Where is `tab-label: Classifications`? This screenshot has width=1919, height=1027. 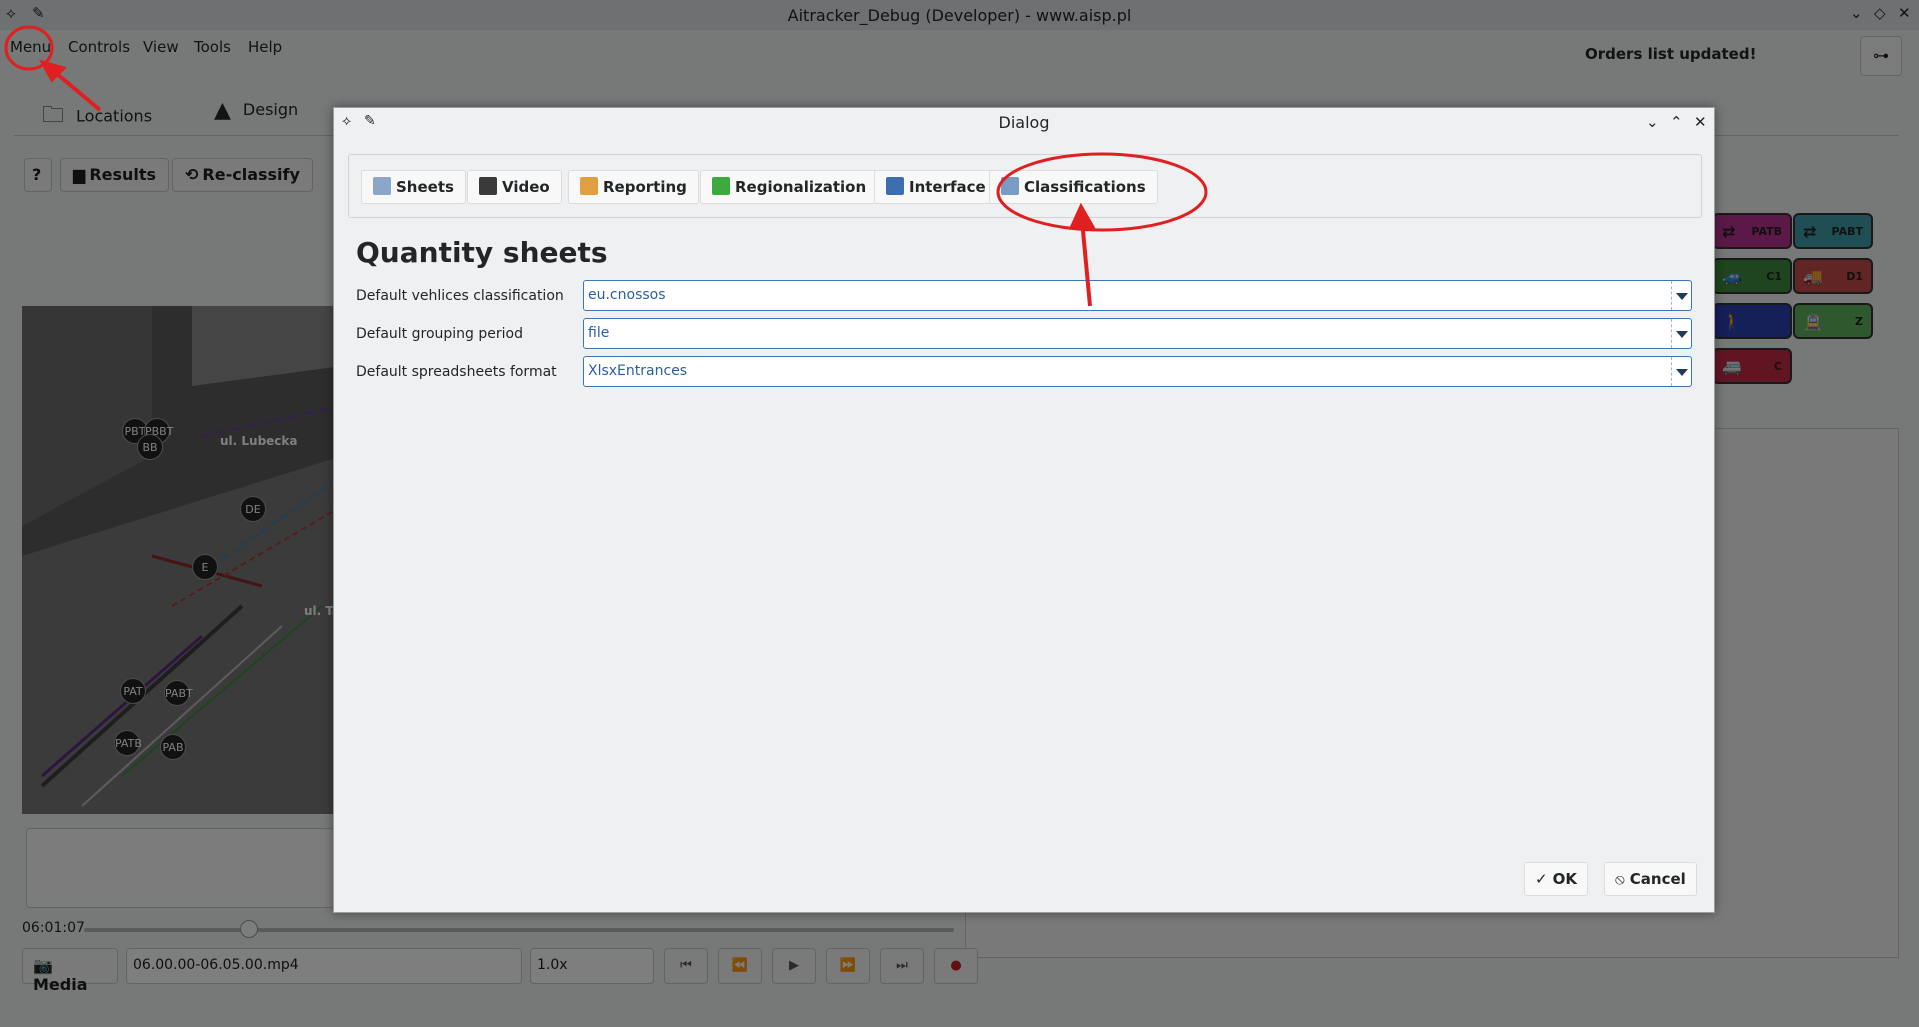 tab-label: Classifications is located at coordinates (1085, 187).